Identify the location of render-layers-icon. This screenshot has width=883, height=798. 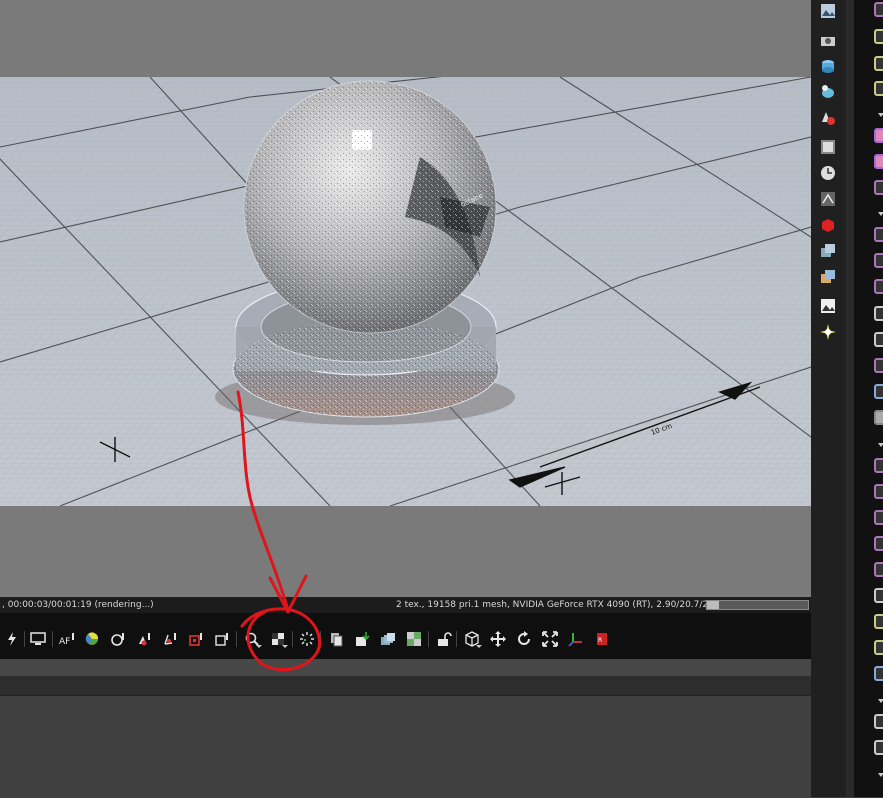
(828, 251).